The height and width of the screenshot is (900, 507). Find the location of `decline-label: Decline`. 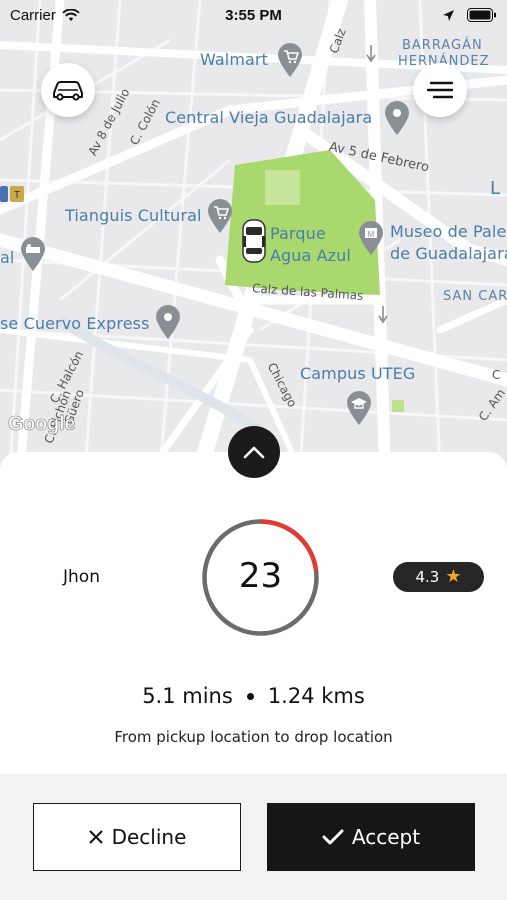

decline-label: Decline is located at coordinates (149, 837).